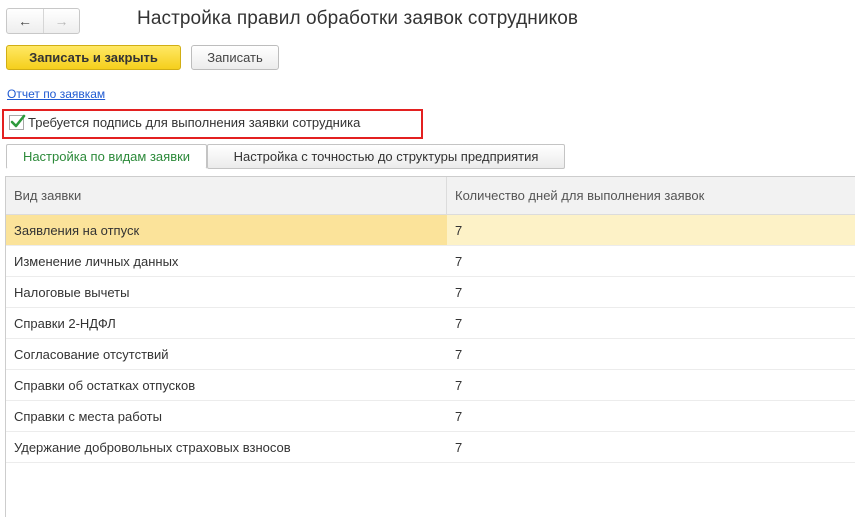 This screenshot has width=855, height=517. I want to click on table-row: Справки с места работы 7, so click(430, 416).